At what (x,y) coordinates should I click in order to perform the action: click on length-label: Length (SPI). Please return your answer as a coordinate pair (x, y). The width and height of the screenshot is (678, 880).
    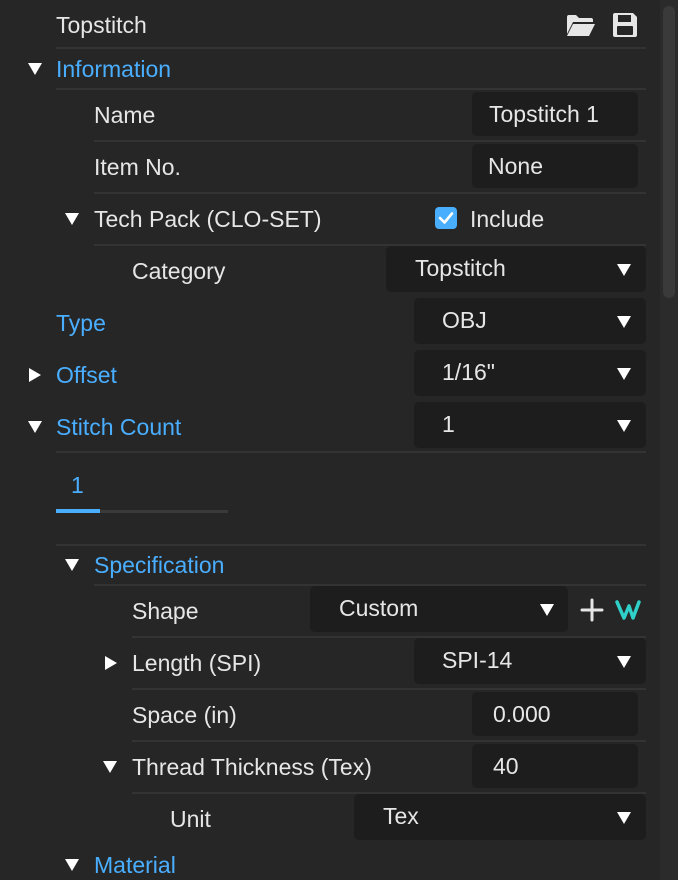
    Looking at the image, I should click on (197, 663).